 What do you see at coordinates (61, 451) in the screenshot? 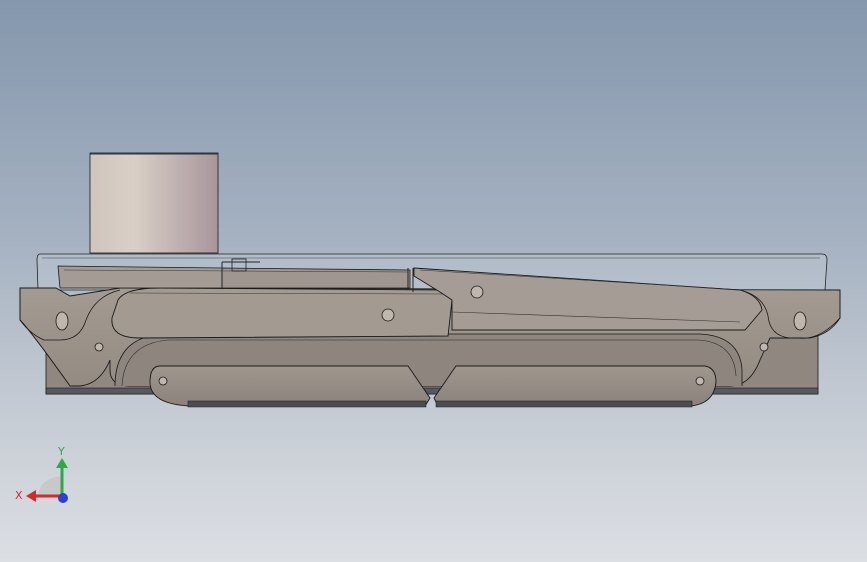
I see `triad-y-label: Y` at bounding box center [61, 451].